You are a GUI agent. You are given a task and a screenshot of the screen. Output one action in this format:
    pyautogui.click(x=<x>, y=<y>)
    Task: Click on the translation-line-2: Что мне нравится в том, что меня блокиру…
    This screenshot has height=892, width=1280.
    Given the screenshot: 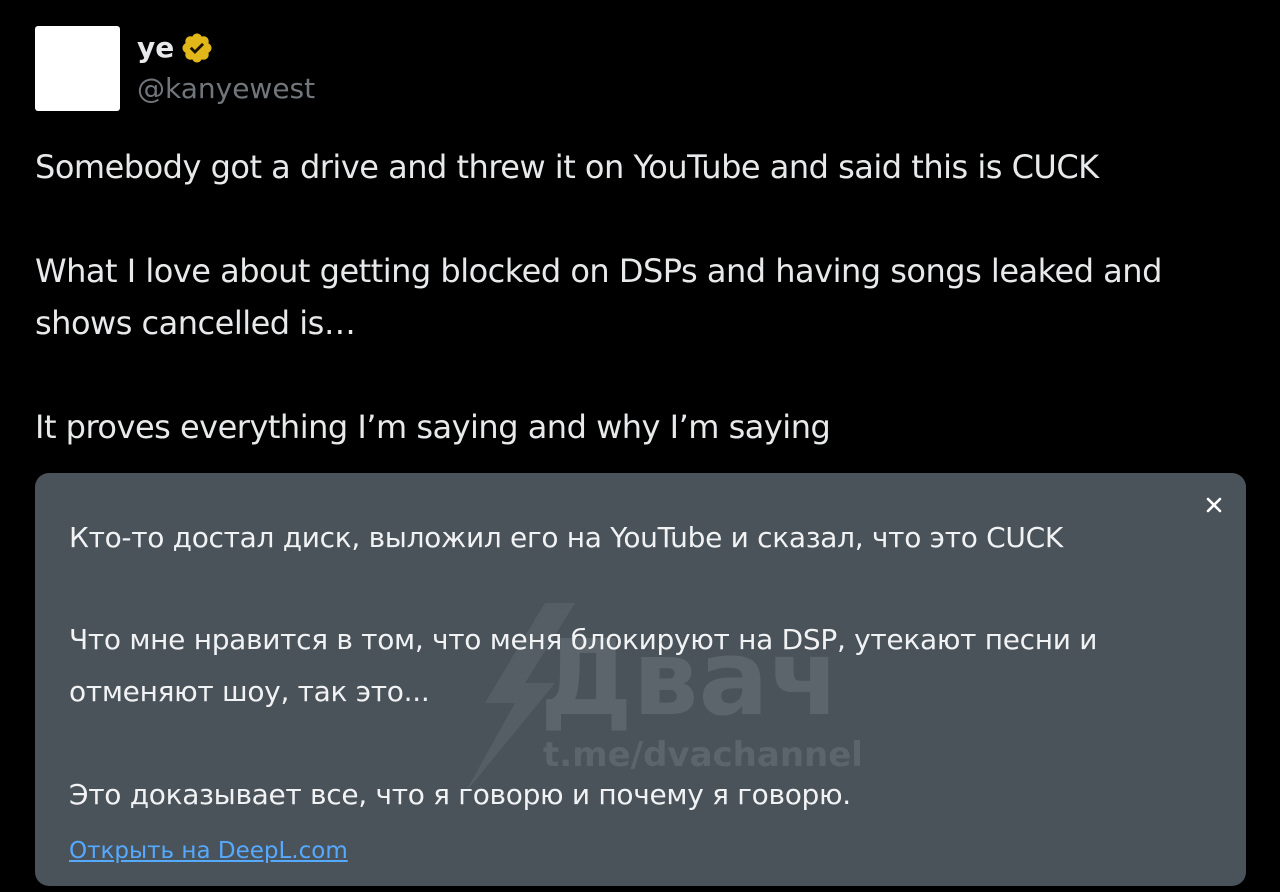 What is the action you would take?
    pyautogui.click(x=583, y=639)
    